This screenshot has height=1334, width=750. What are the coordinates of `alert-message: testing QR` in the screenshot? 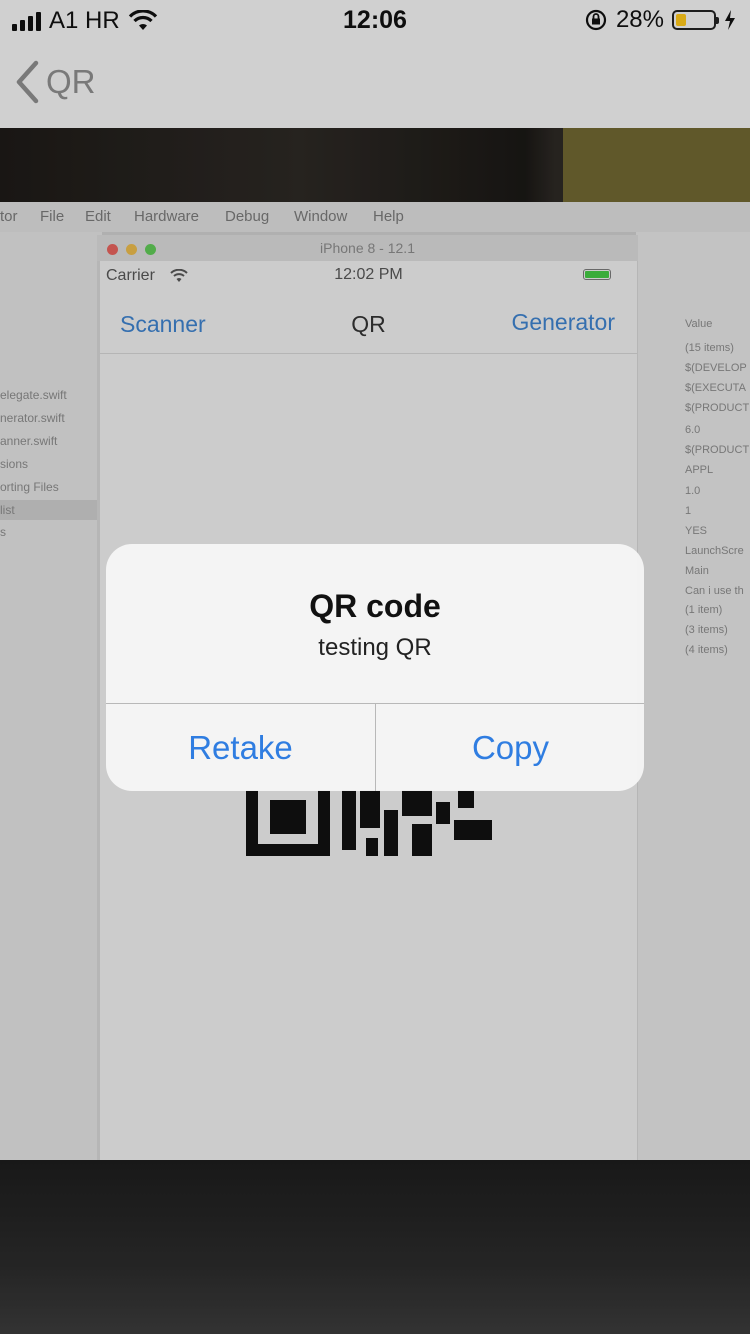 It's located at (375, 647).